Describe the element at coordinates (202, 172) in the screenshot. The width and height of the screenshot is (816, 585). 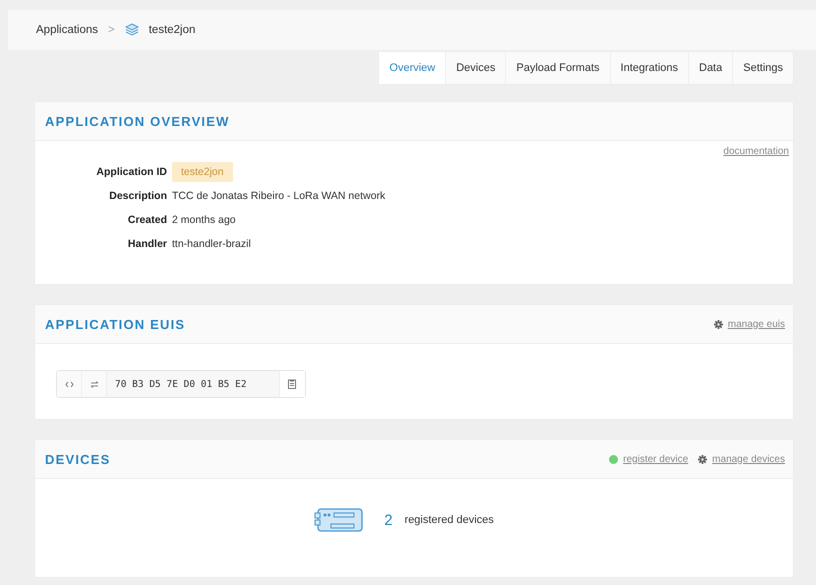
I see `id-badge: teste2jon` at that location.